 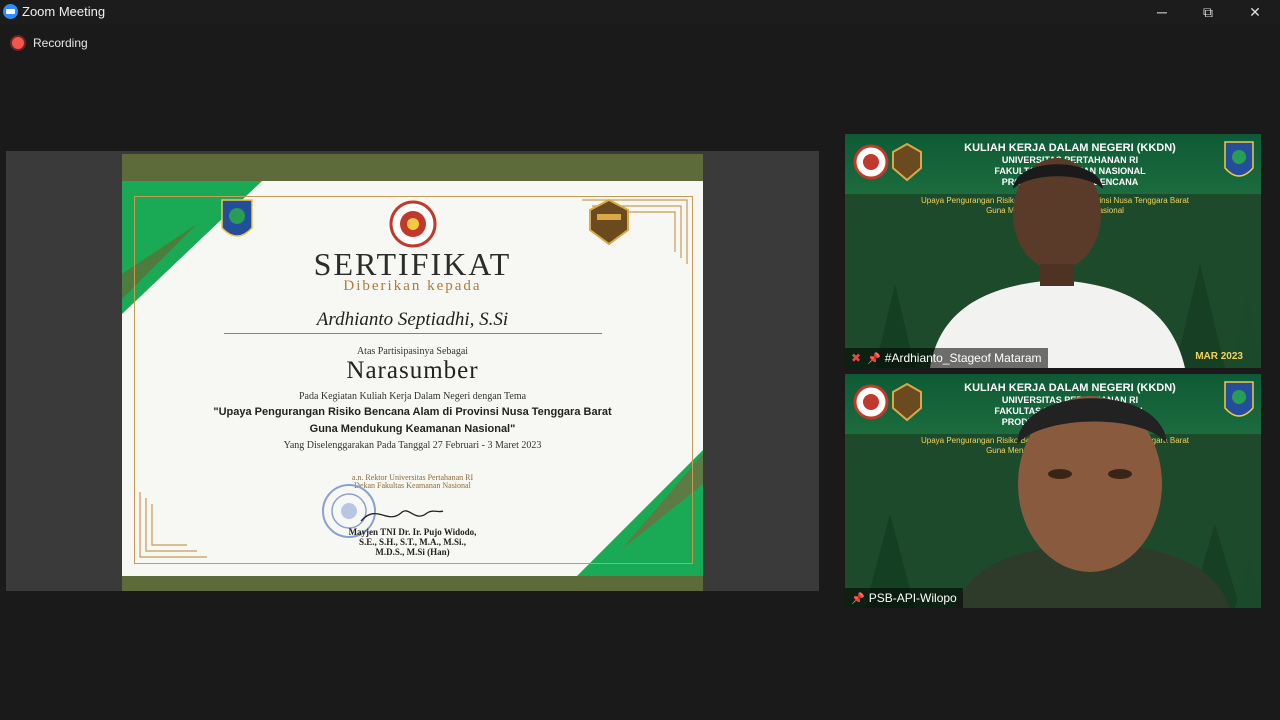 I want to click on signer-name-line-1: Mayjen TNI Dr. Ir. Pujo Widodo,, so click(x=412, y=532).